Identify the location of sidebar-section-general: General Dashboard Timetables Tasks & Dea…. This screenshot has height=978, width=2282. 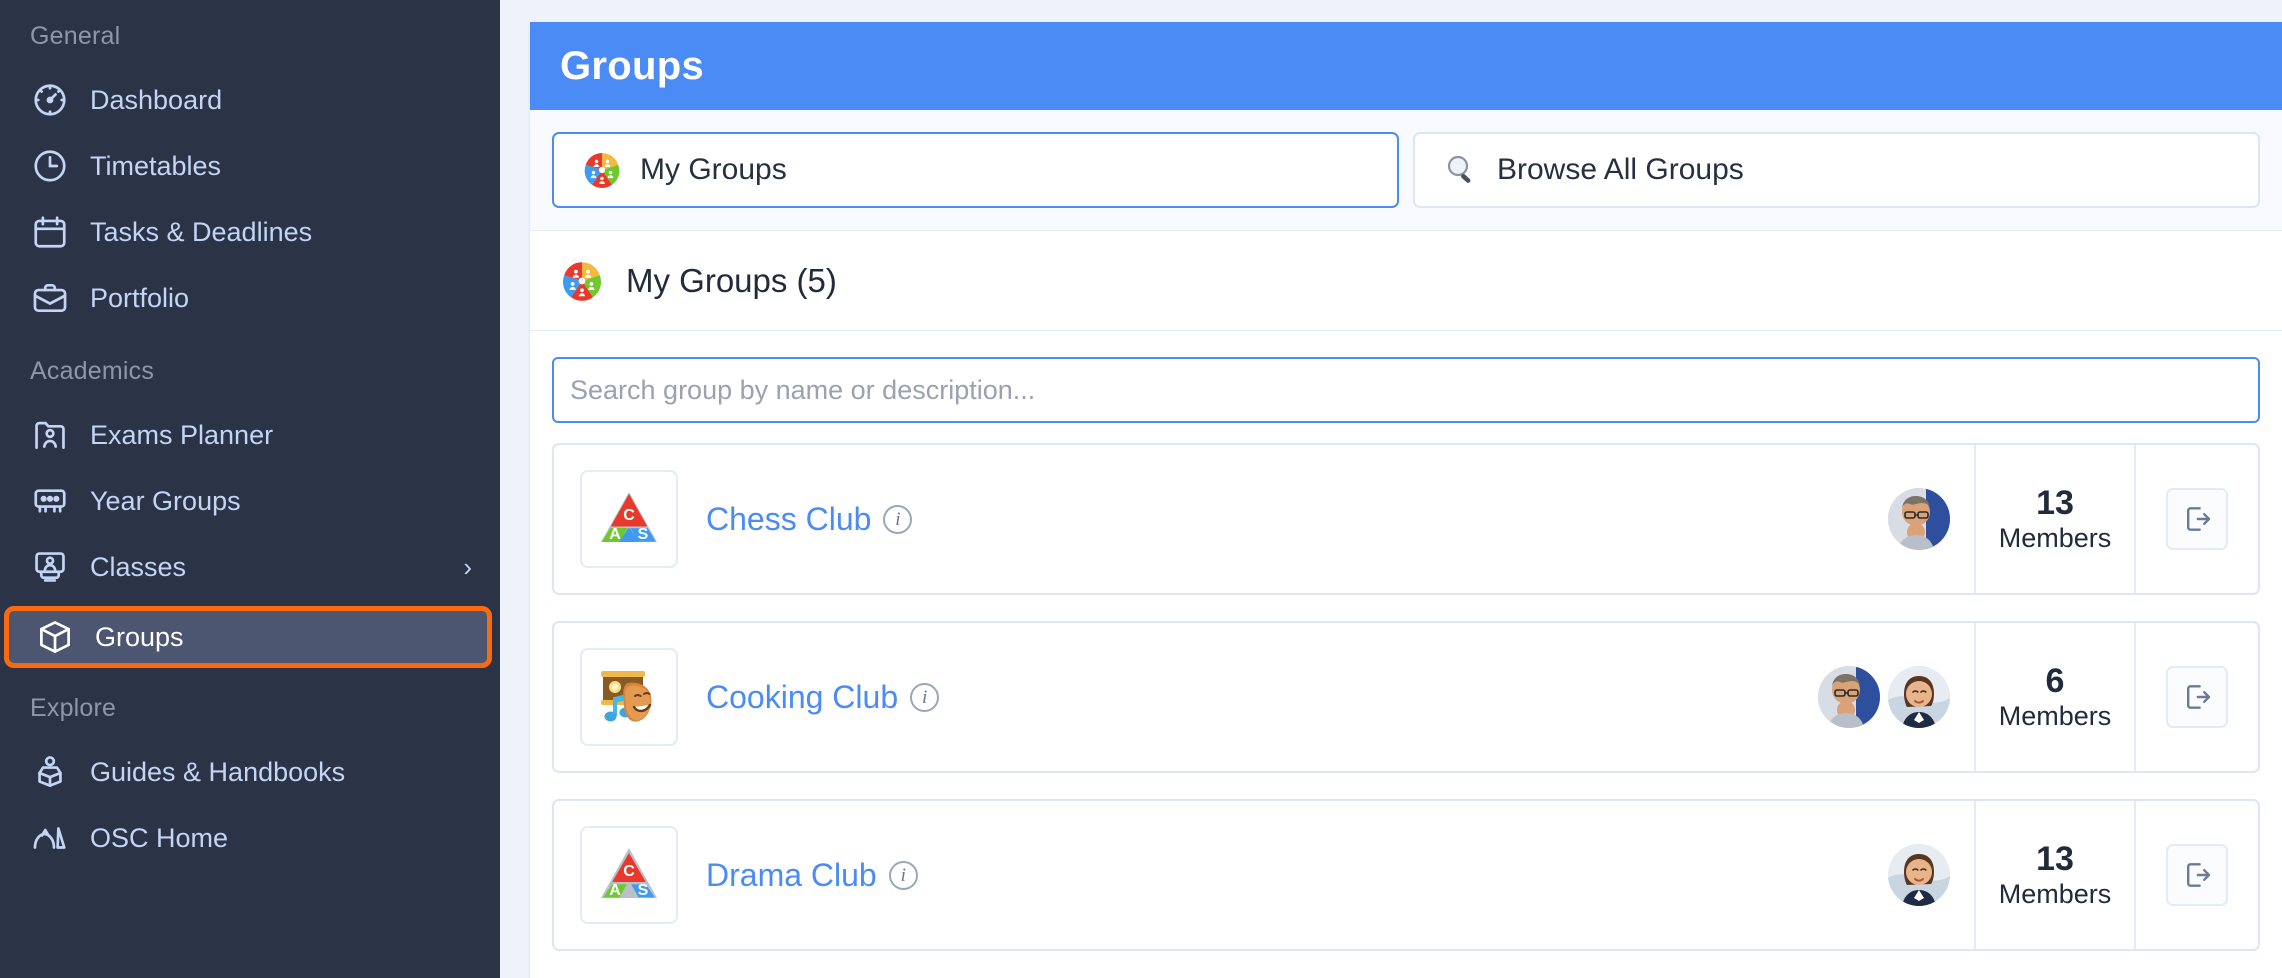
(250, 176).